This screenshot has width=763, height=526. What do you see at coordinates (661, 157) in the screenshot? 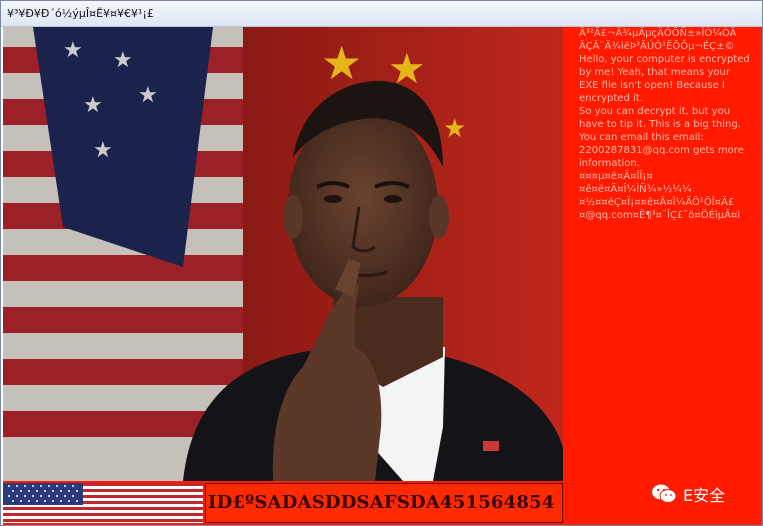
I see `contact-email-text: 2200287831@qq.com gets more information.` at bounding box center [661, 157].